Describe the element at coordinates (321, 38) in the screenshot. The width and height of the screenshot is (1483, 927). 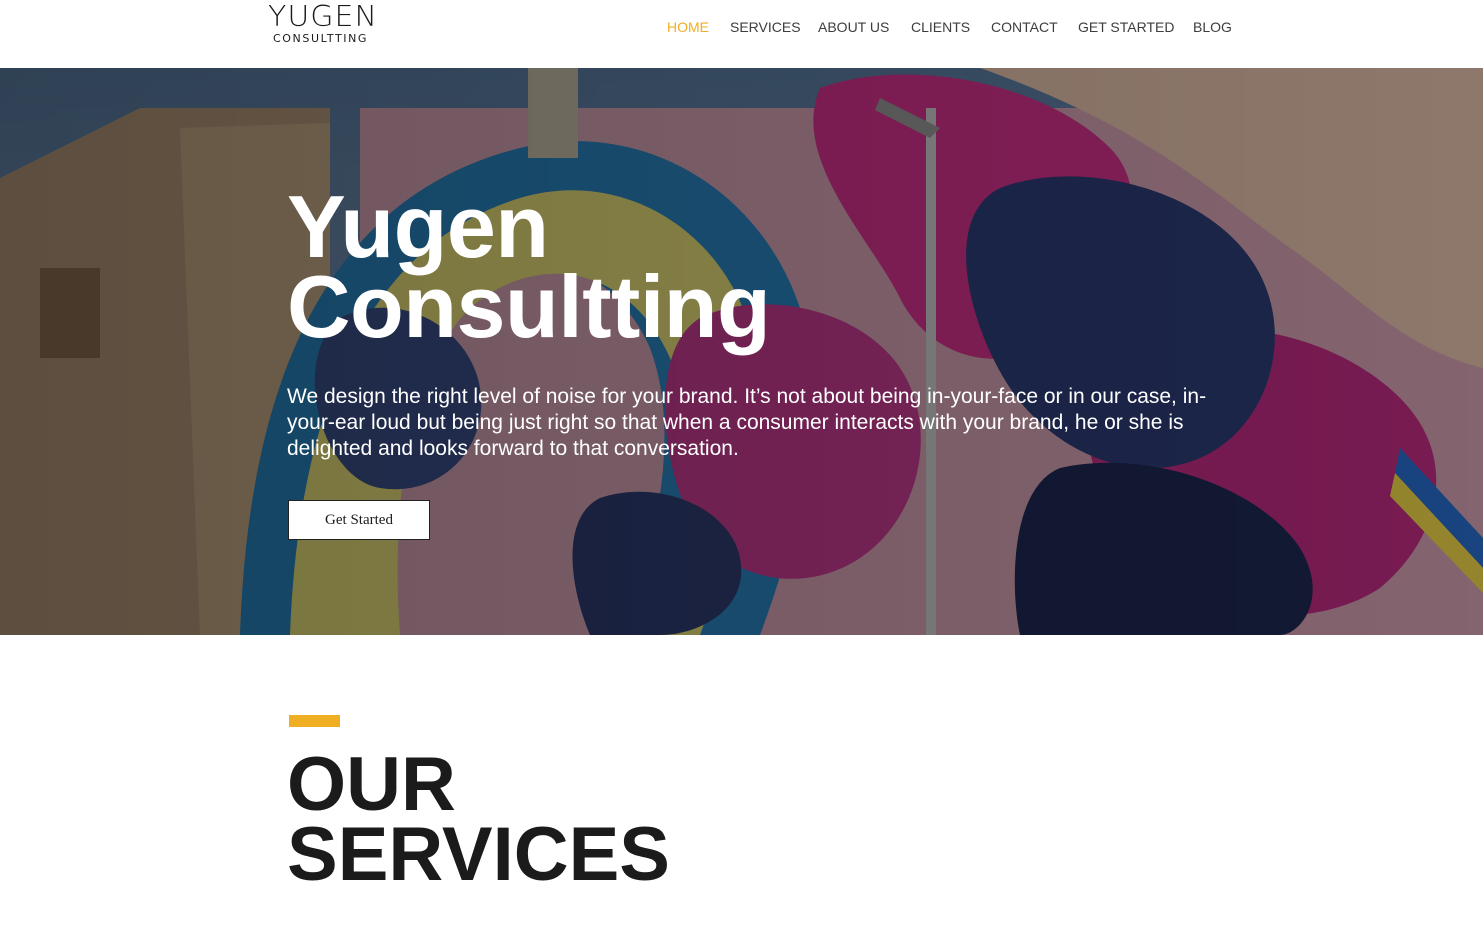
I see `logo-subtitle: CONSULTTING` at that location.